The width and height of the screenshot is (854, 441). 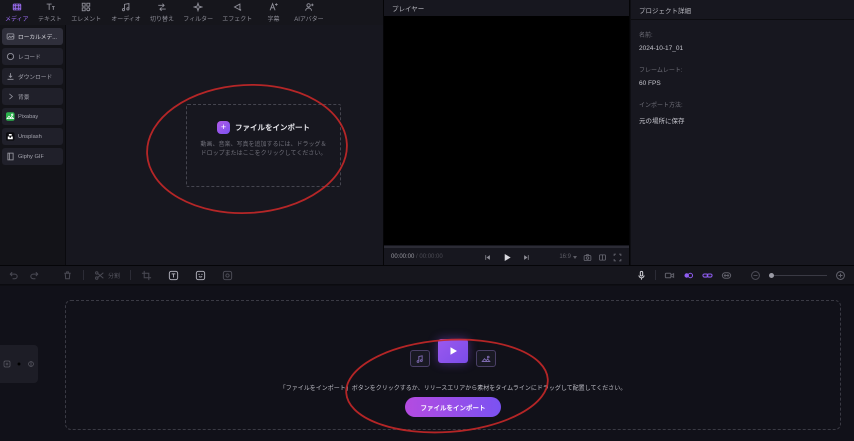 I want to click on split-tool: 分割, so click(x=107, y=275).